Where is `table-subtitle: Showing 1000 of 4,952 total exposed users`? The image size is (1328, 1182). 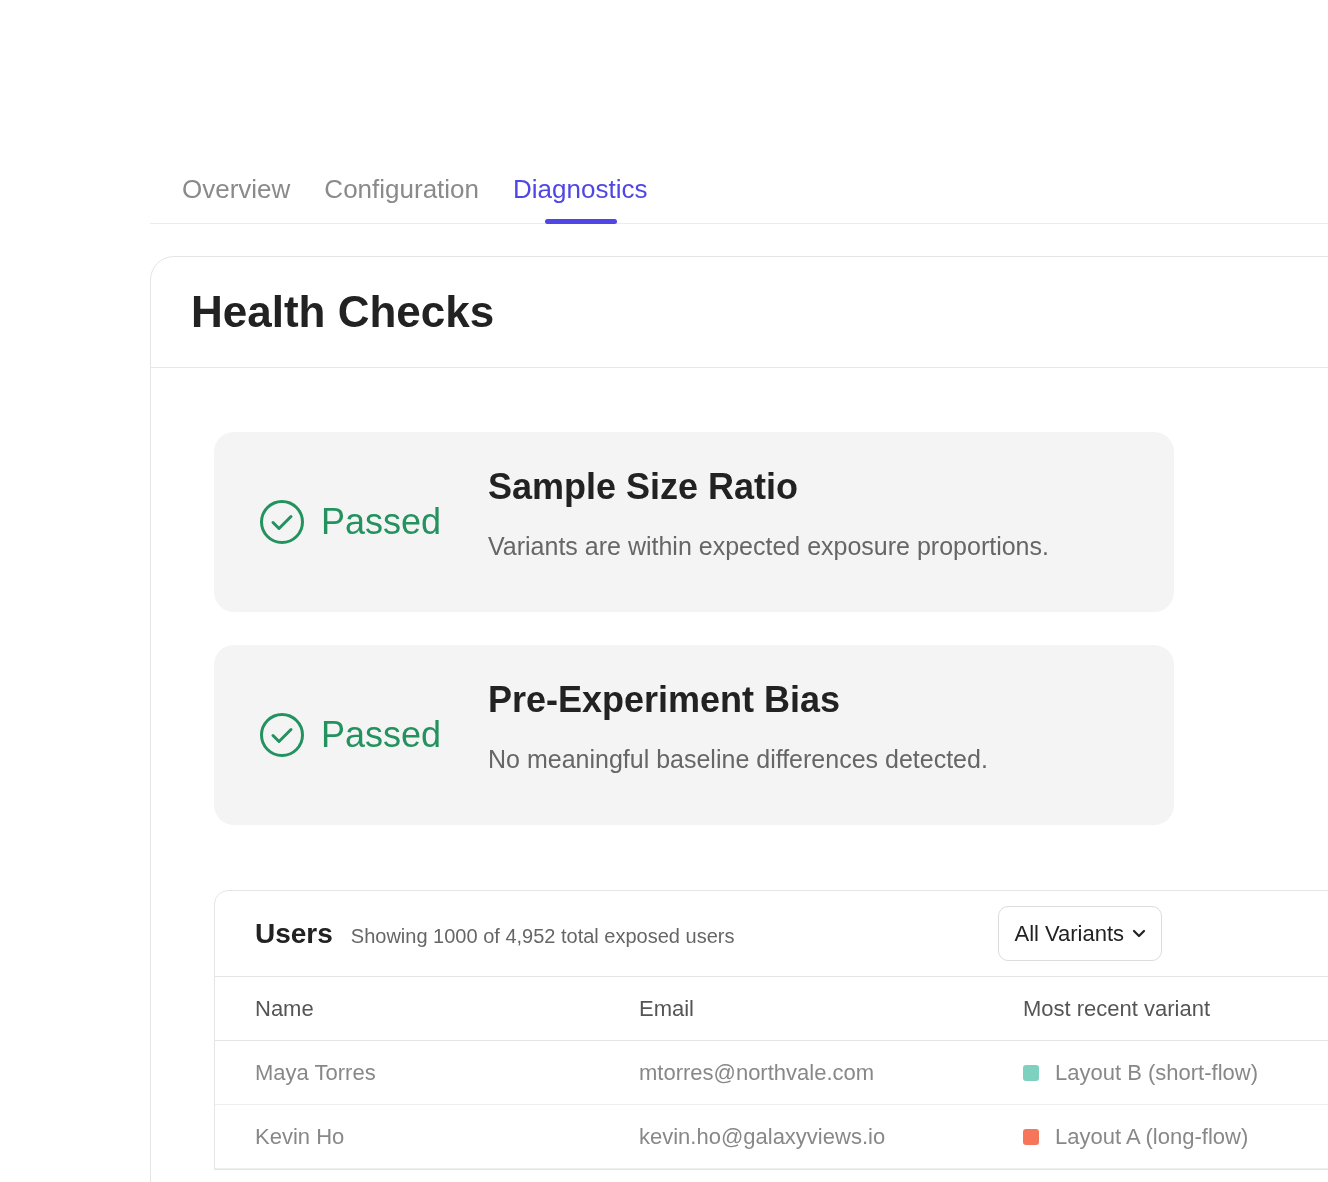
table-subtitle: Showing 1000 of 4,952 total exposed users is located at coordinates (542, 936).